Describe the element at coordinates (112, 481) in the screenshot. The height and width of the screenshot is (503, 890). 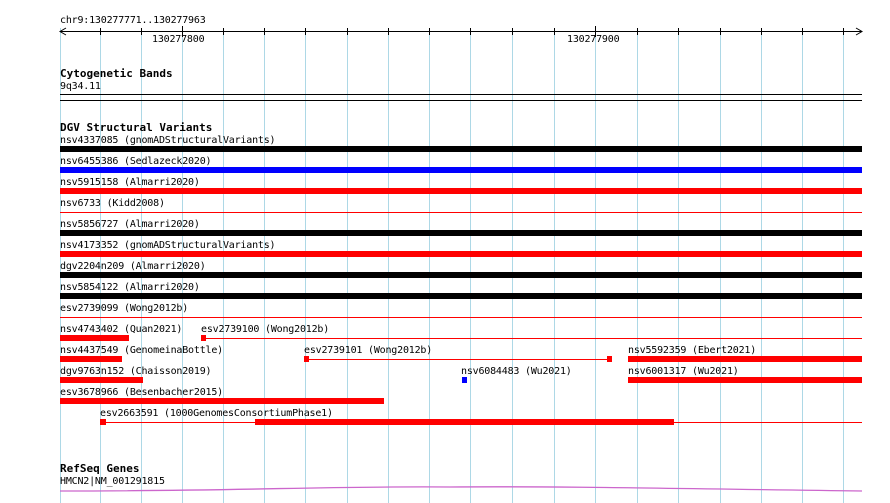
I see `refseq-gene-label: HMCN2|NM_001291815` at that location.